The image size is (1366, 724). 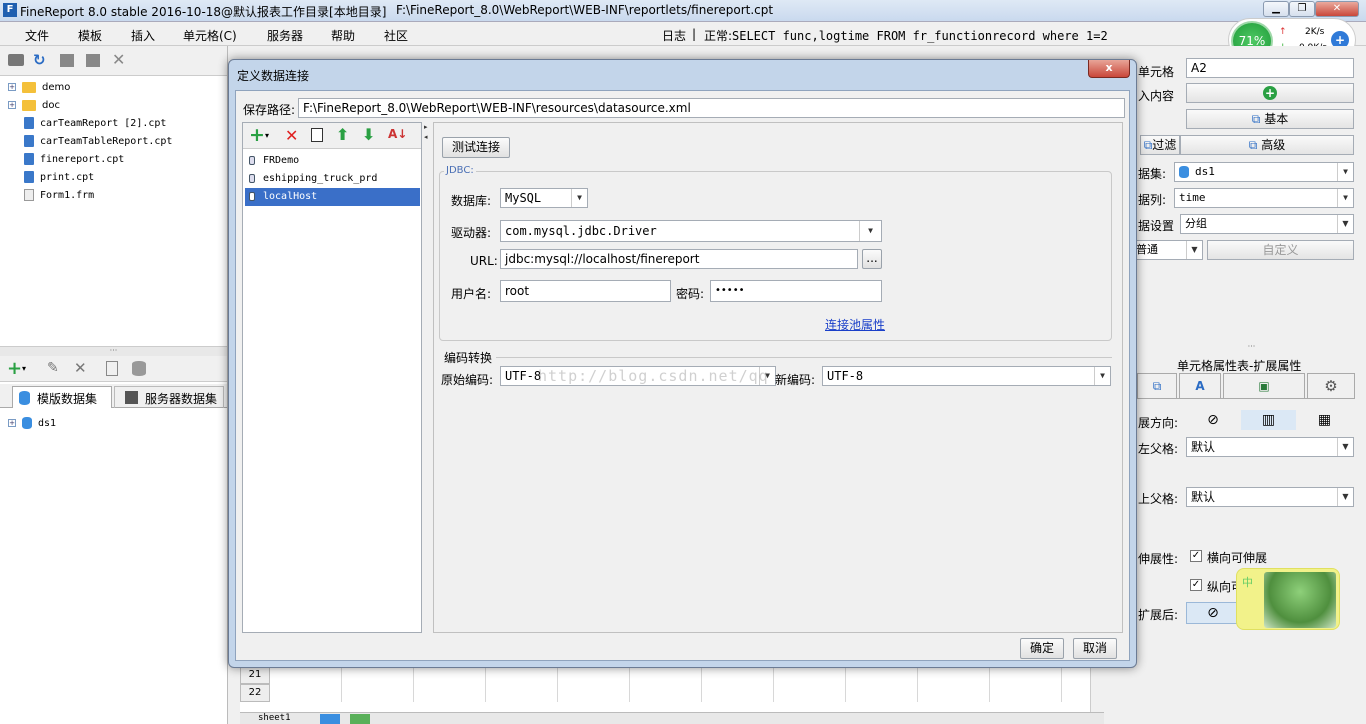 I want to click on password-field: •••••, so click(x=796, y=291).